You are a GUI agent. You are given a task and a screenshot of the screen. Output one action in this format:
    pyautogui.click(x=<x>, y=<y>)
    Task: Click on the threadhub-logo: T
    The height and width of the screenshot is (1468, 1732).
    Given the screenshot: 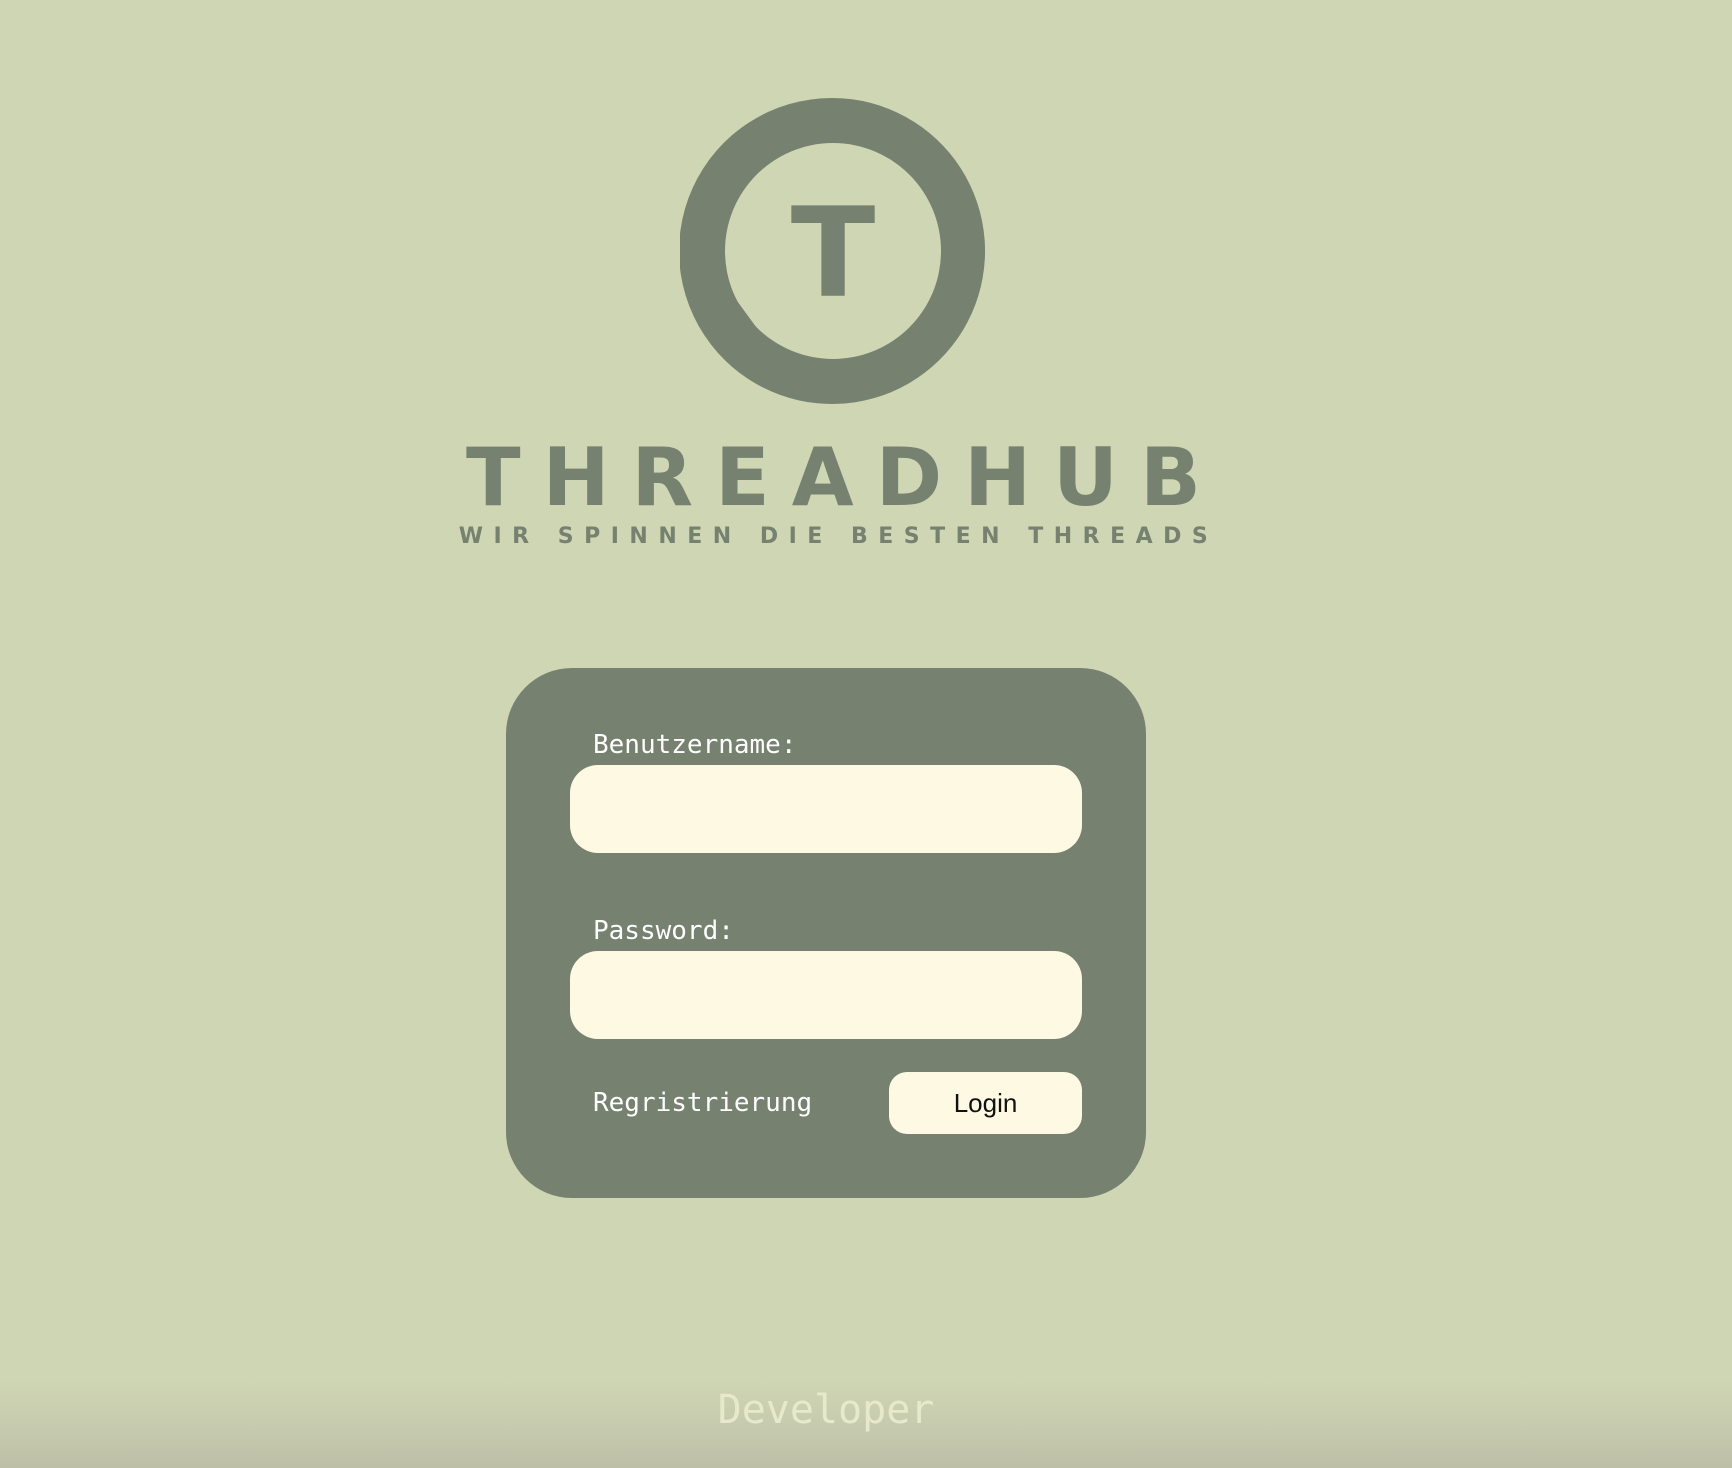 What is the action you would take?
    pyautogui.click(x=832, y=251)
    